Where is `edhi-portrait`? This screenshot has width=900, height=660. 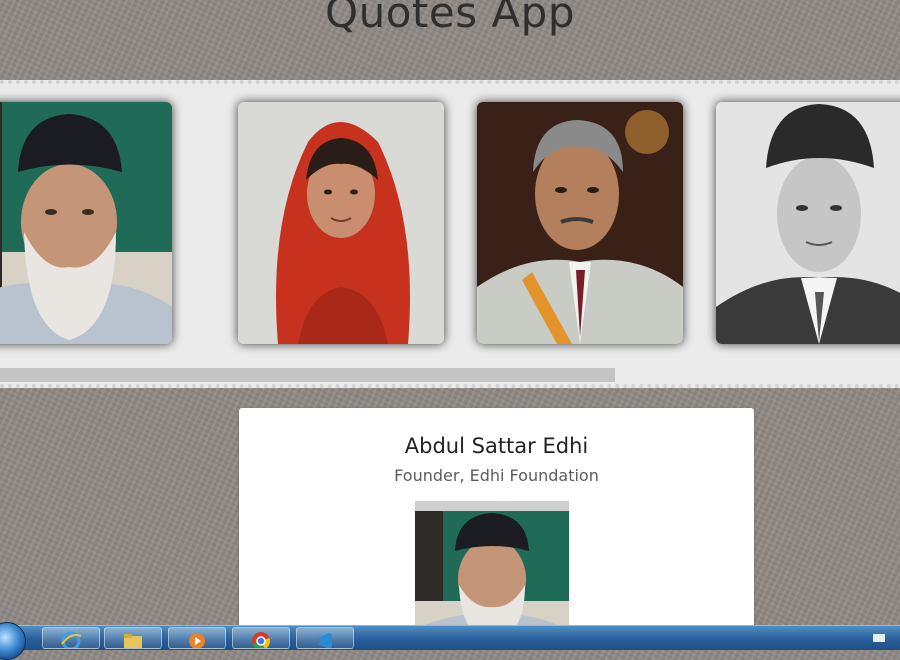
edhi-portrait is located at coordinates (86, 223).